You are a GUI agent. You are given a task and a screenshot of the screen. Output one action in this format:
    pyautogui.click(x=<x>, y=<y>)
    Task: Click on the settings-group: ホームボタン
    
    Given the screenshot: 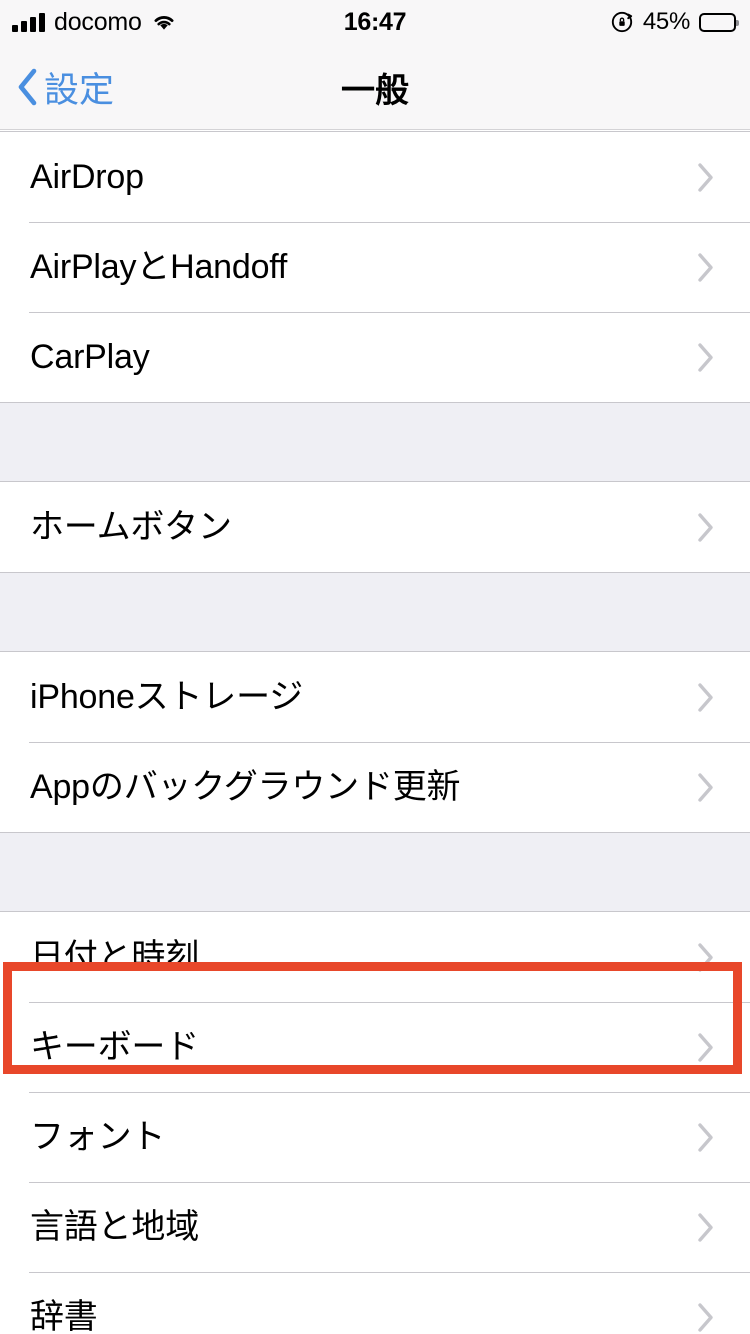 What is the action you would take?
    pyautogui.click(x=375, y=527)
    